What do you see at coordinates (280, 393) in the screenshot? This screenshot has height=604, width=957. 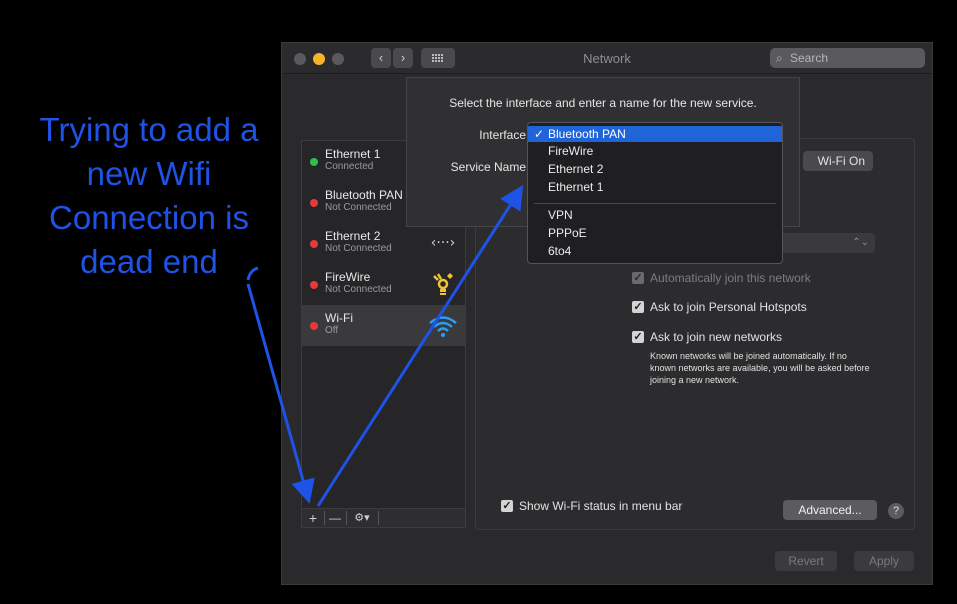 I see `arrow-to-add-button` at bounding box center [280, 393].